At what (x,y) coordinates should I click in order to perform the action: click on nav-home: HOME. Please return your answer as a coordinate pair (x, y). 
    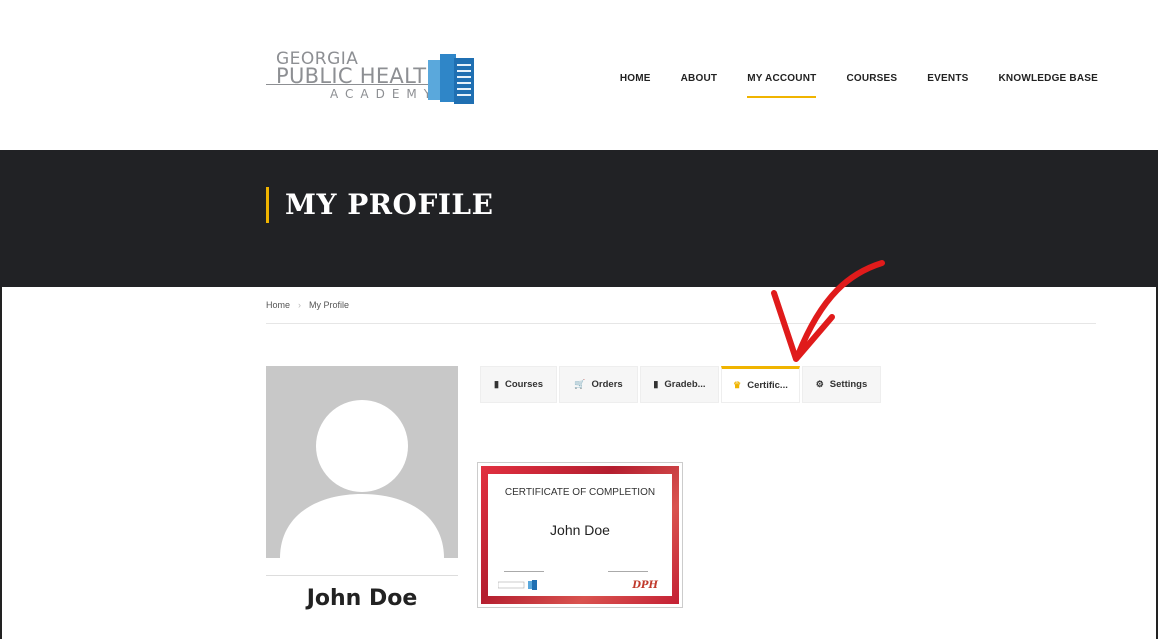
    Looking at the image, I should click on (635, 82).